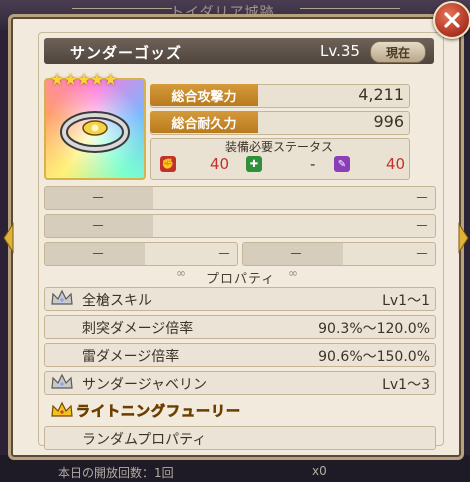 This screenshot has width=470, height=482. What do you see at coordinates (406, 301) in the screenshot?
I see `property-value: Lv1～1` at bounding box center [406, 301].